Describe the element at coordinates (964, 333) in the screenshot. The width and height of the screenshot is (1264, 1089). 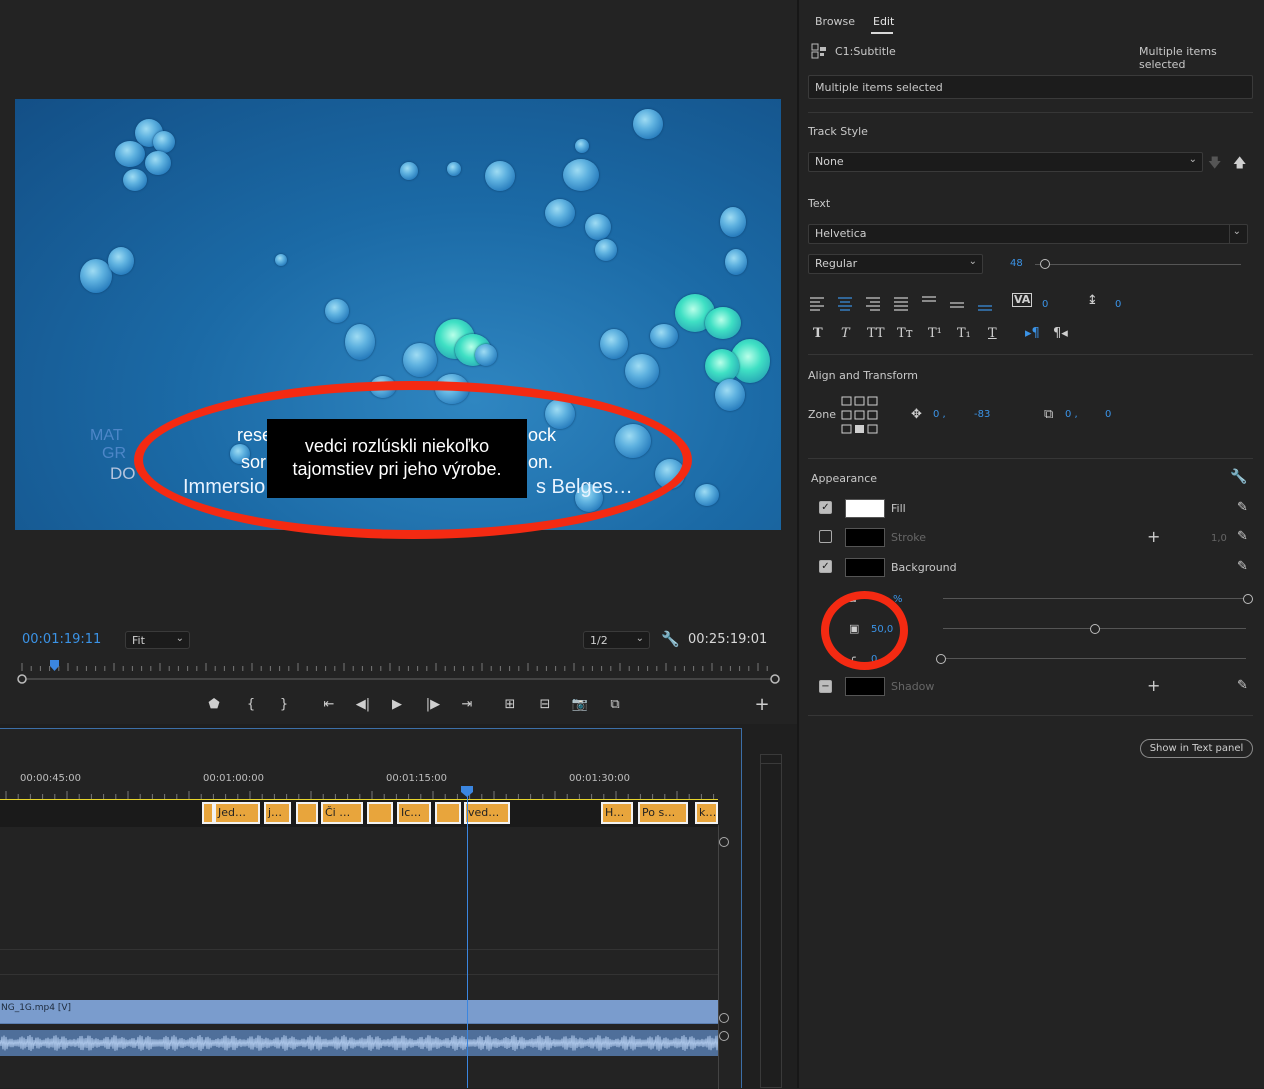
I see `subscript-button: T₁` at that location.